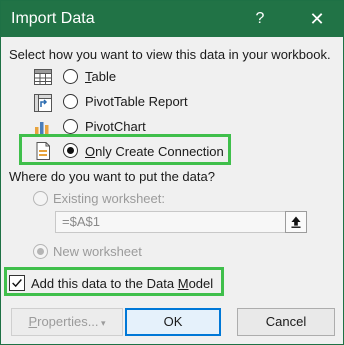  What do you see at coordinates (317, 19) in the screenshot?
I see `close-button: ✕` at bounding box center [317, 19].